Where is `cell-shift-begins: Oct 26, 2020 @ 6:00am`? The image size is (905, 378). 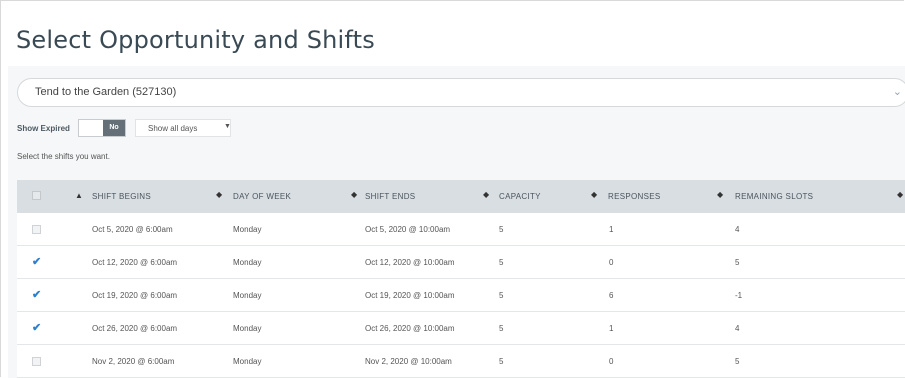
cell-shift-begins: Oct 26, 2020 @ 6:00am is located at coordinates (135, 328).